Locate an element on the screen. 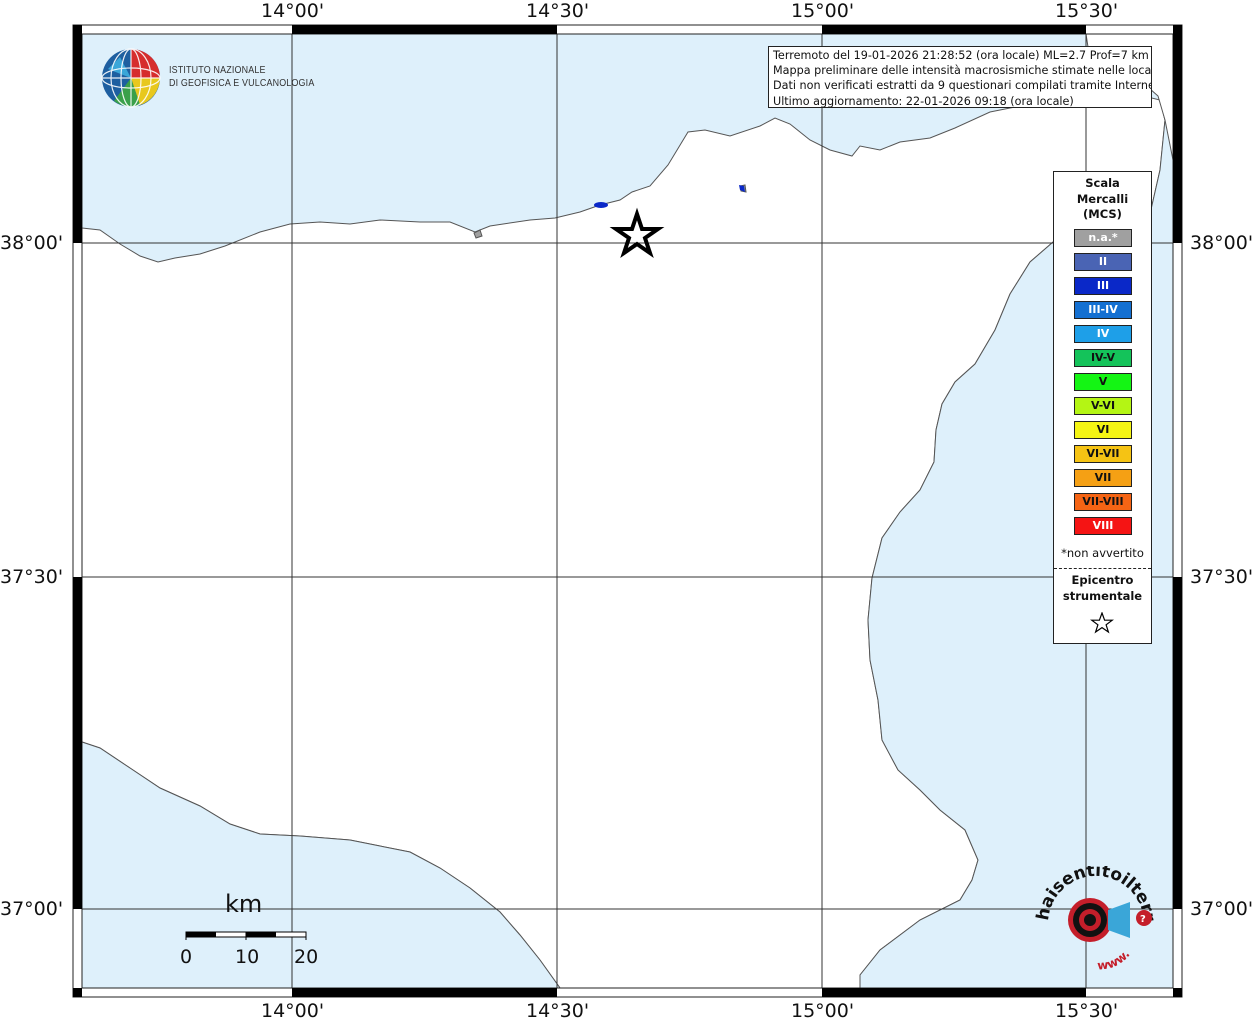 The width and height of the screenshot is (1255, 1024). ingv-line1: ISTITUTO NAZIONALE is located at coordinates (217, 70).